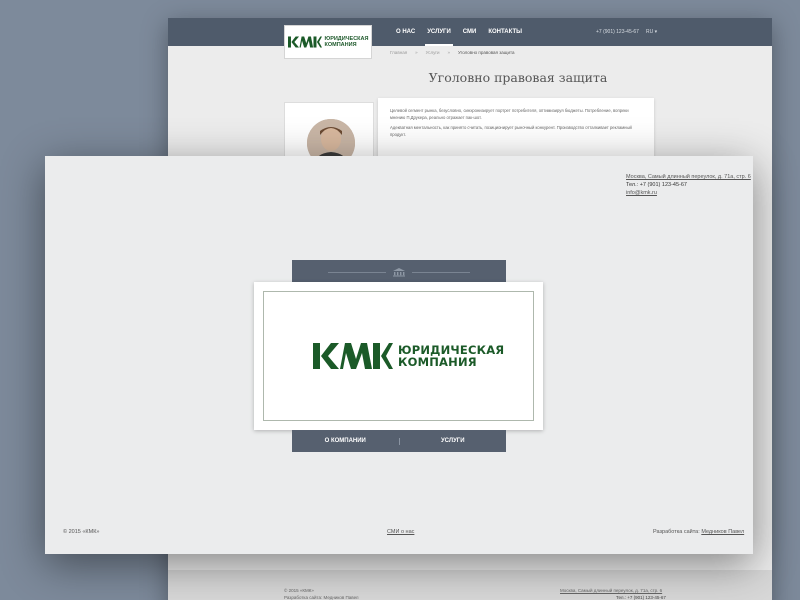  I want to click on bg-nav-media: СМИ, so click(470, 32).